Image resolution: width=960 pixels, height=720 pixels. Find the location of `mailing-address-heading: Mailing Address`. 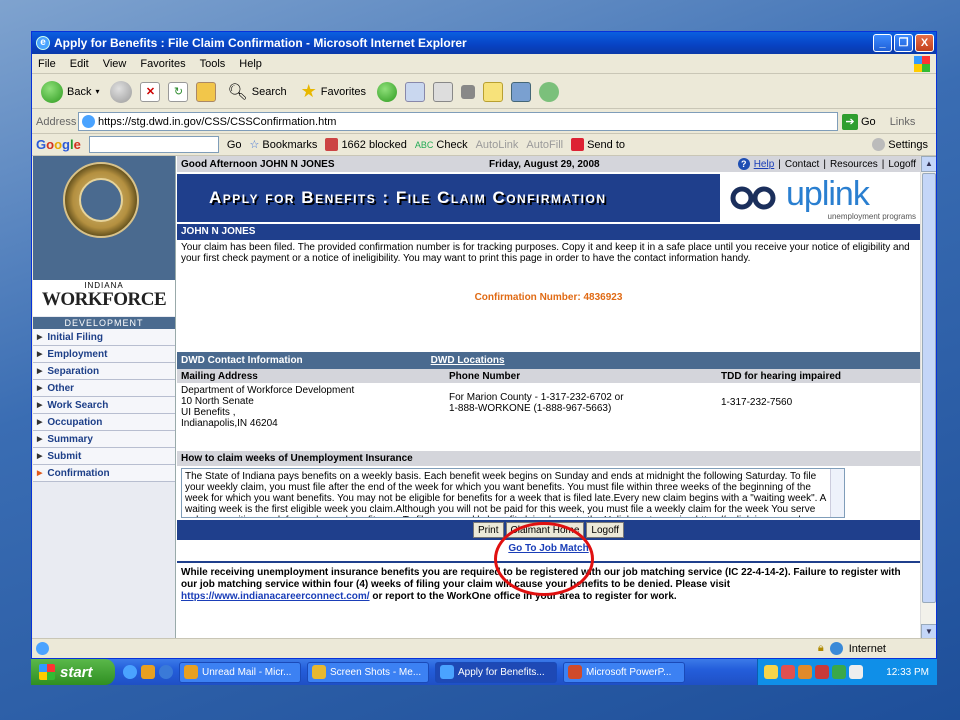

mailing-address-heading: Mailing Address is located at coordinates (219, 376).